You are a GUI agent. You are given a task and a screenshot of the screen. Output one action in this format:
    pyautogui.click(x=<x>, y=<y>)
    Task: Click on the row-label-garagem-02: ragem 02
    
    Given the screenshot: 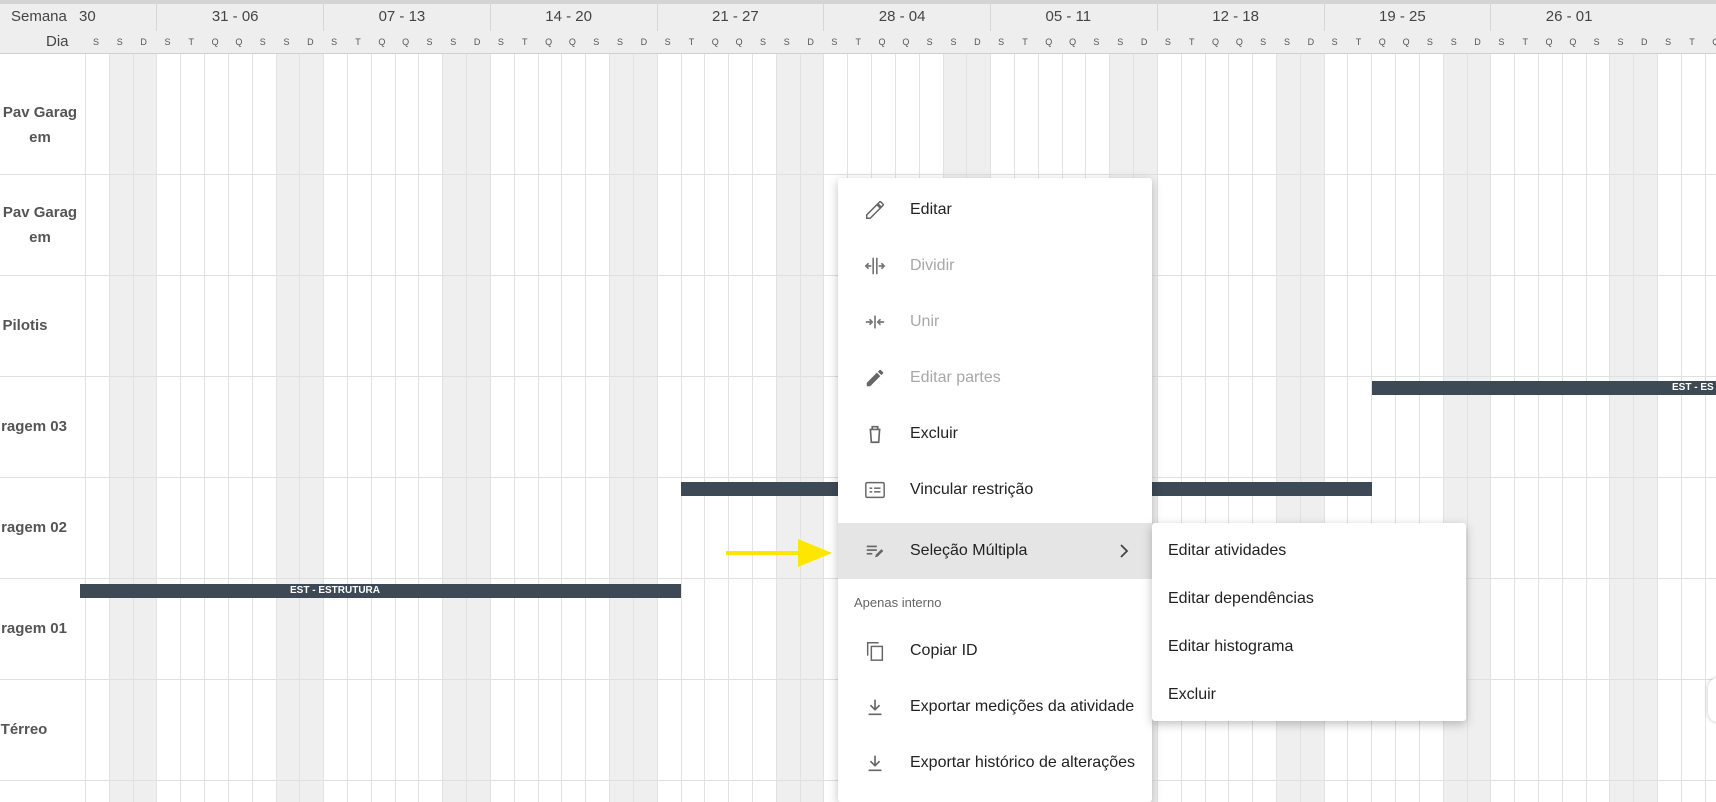 What is the action you would take?
    pyautogui.click(x=34, y=527)
    